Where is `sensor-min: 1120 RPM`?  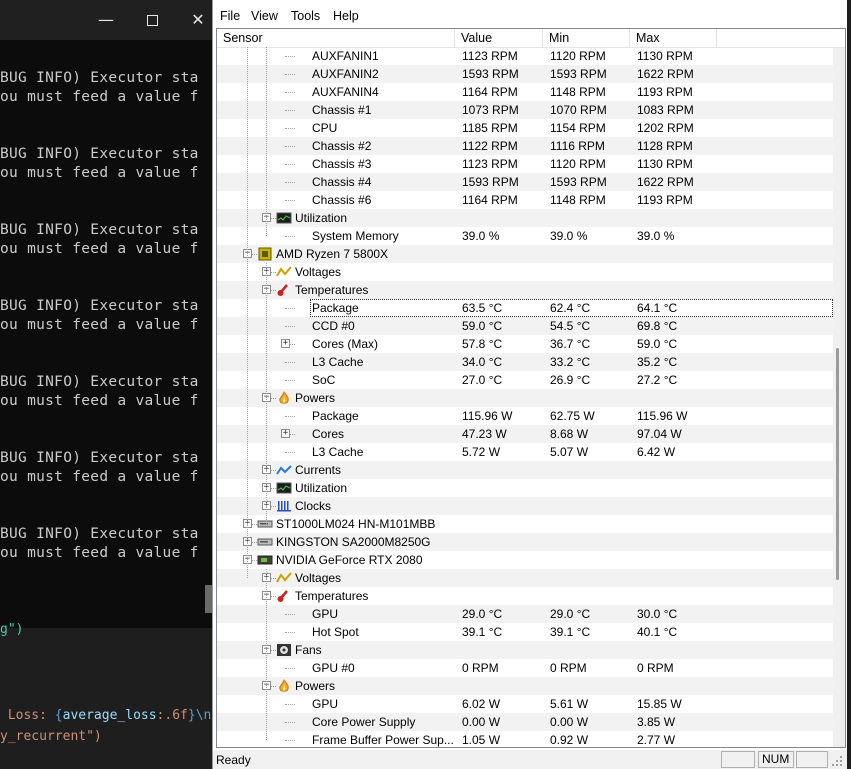
sensor-min: 1120 RPM is located at coordinates (578, 164).